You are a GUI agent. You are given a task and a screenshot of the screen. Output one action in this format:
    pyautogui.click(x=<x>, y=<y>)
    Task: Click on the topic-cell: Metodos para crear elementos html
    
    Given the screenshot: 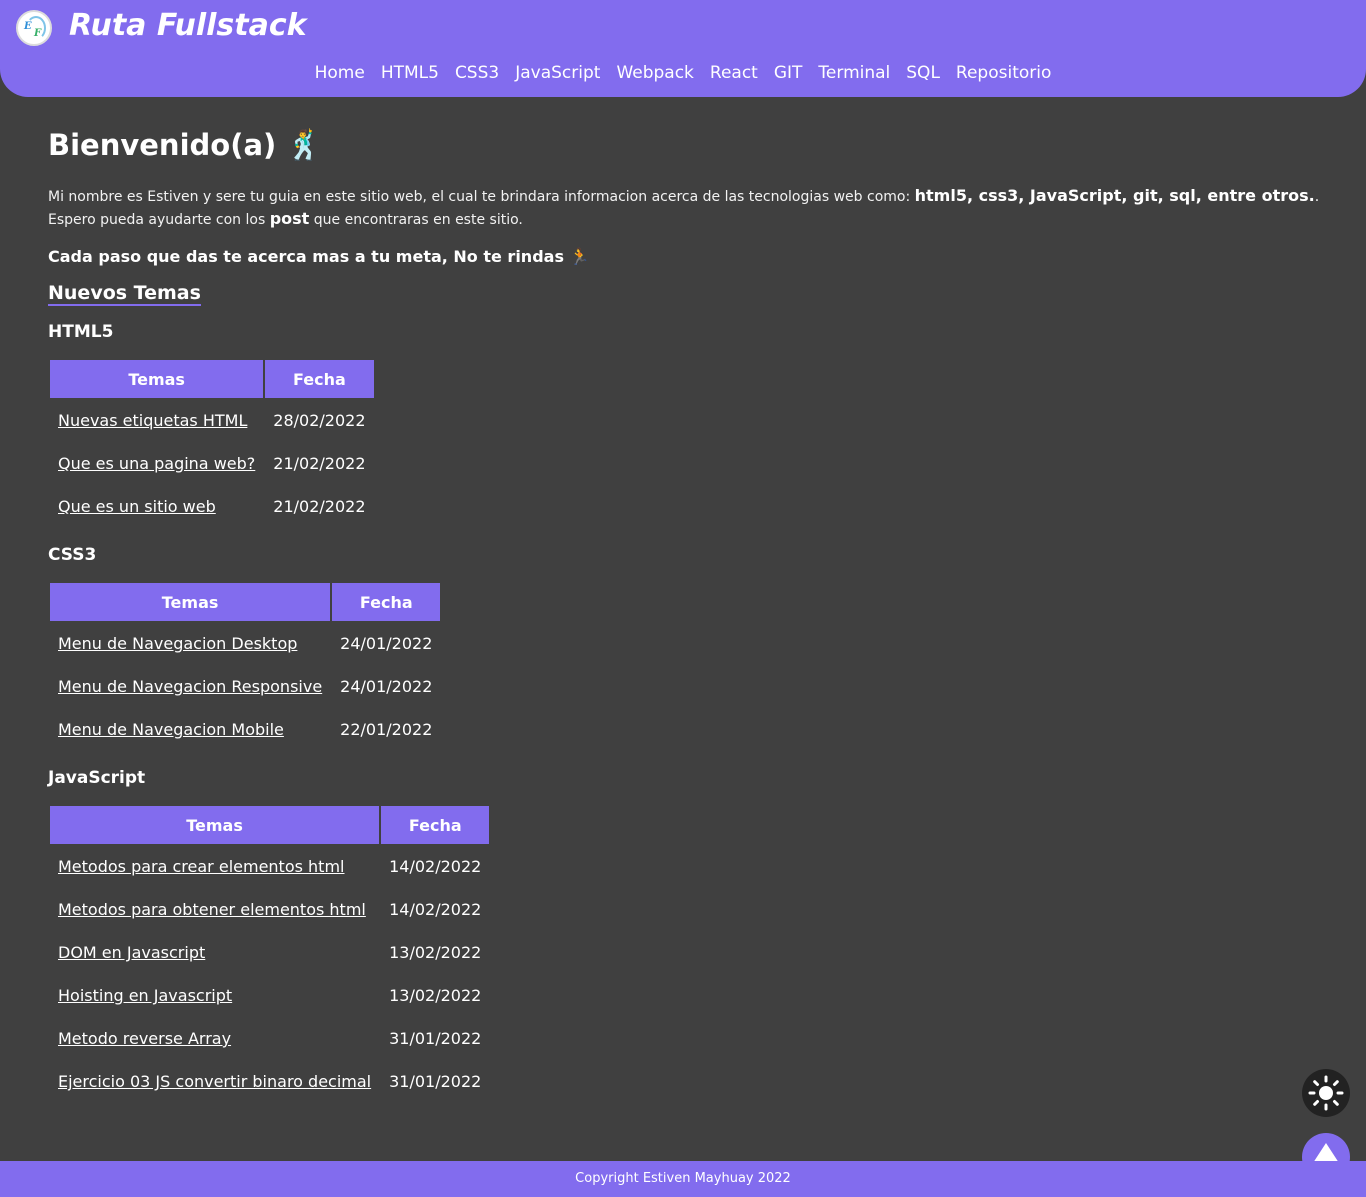 What is the action you would take?
    pyautogui.click(x=214, y=866)
    